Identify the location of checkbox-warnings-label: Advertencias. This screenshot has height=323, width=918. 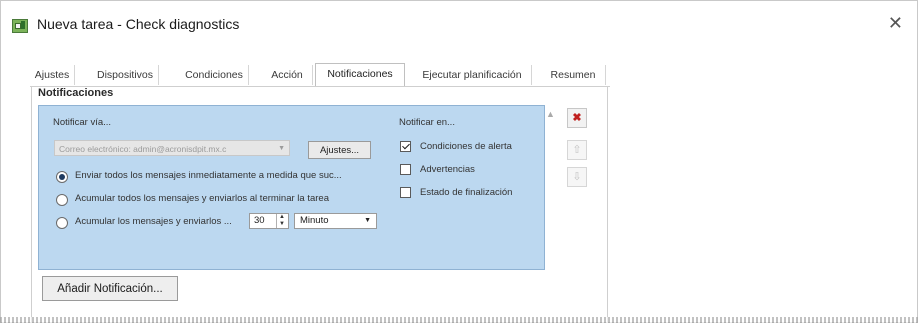
(447, 169).